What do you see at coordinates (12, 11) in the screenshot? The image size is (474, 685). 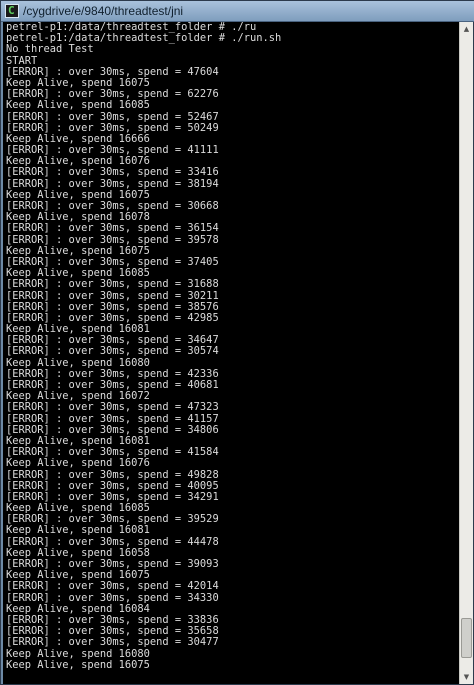 I see `terminal-icon: C` at bounding box center [12, 11].